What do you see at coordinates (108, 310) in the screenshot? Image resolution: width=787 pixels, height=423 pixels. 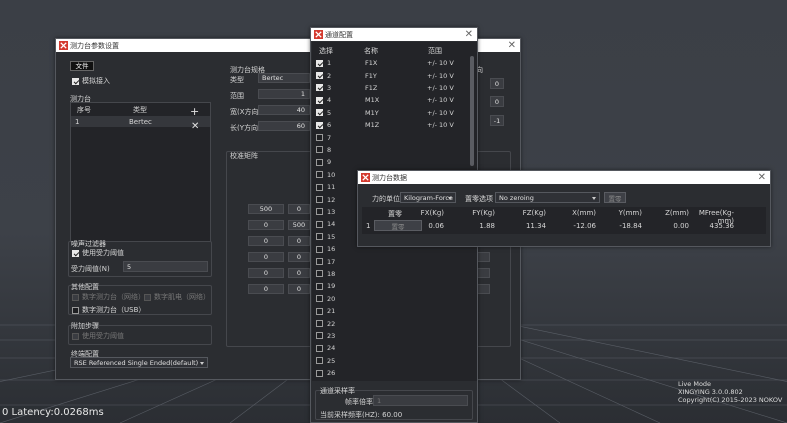 I see `digital-plate-usb-option: 数字测力台（USB）` at bounding box center [108, 310].